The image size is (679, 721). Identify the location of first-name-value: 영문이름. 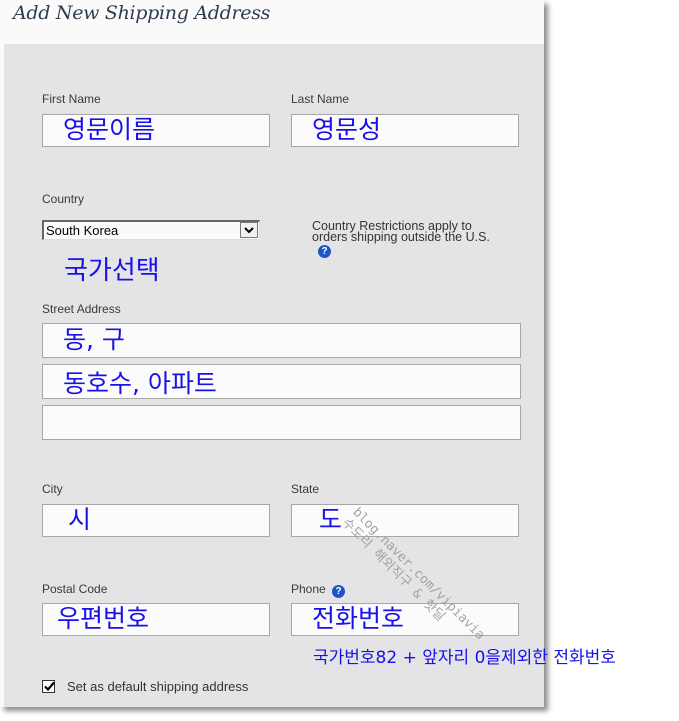
(109, 129).